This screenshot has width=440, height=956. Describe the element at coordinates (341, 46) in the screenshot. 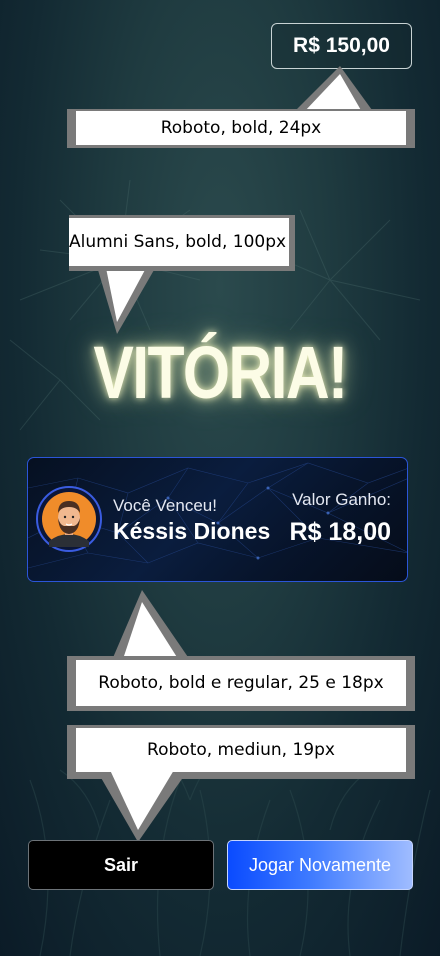

I see `balance-display: R$ 150,00` at that location.